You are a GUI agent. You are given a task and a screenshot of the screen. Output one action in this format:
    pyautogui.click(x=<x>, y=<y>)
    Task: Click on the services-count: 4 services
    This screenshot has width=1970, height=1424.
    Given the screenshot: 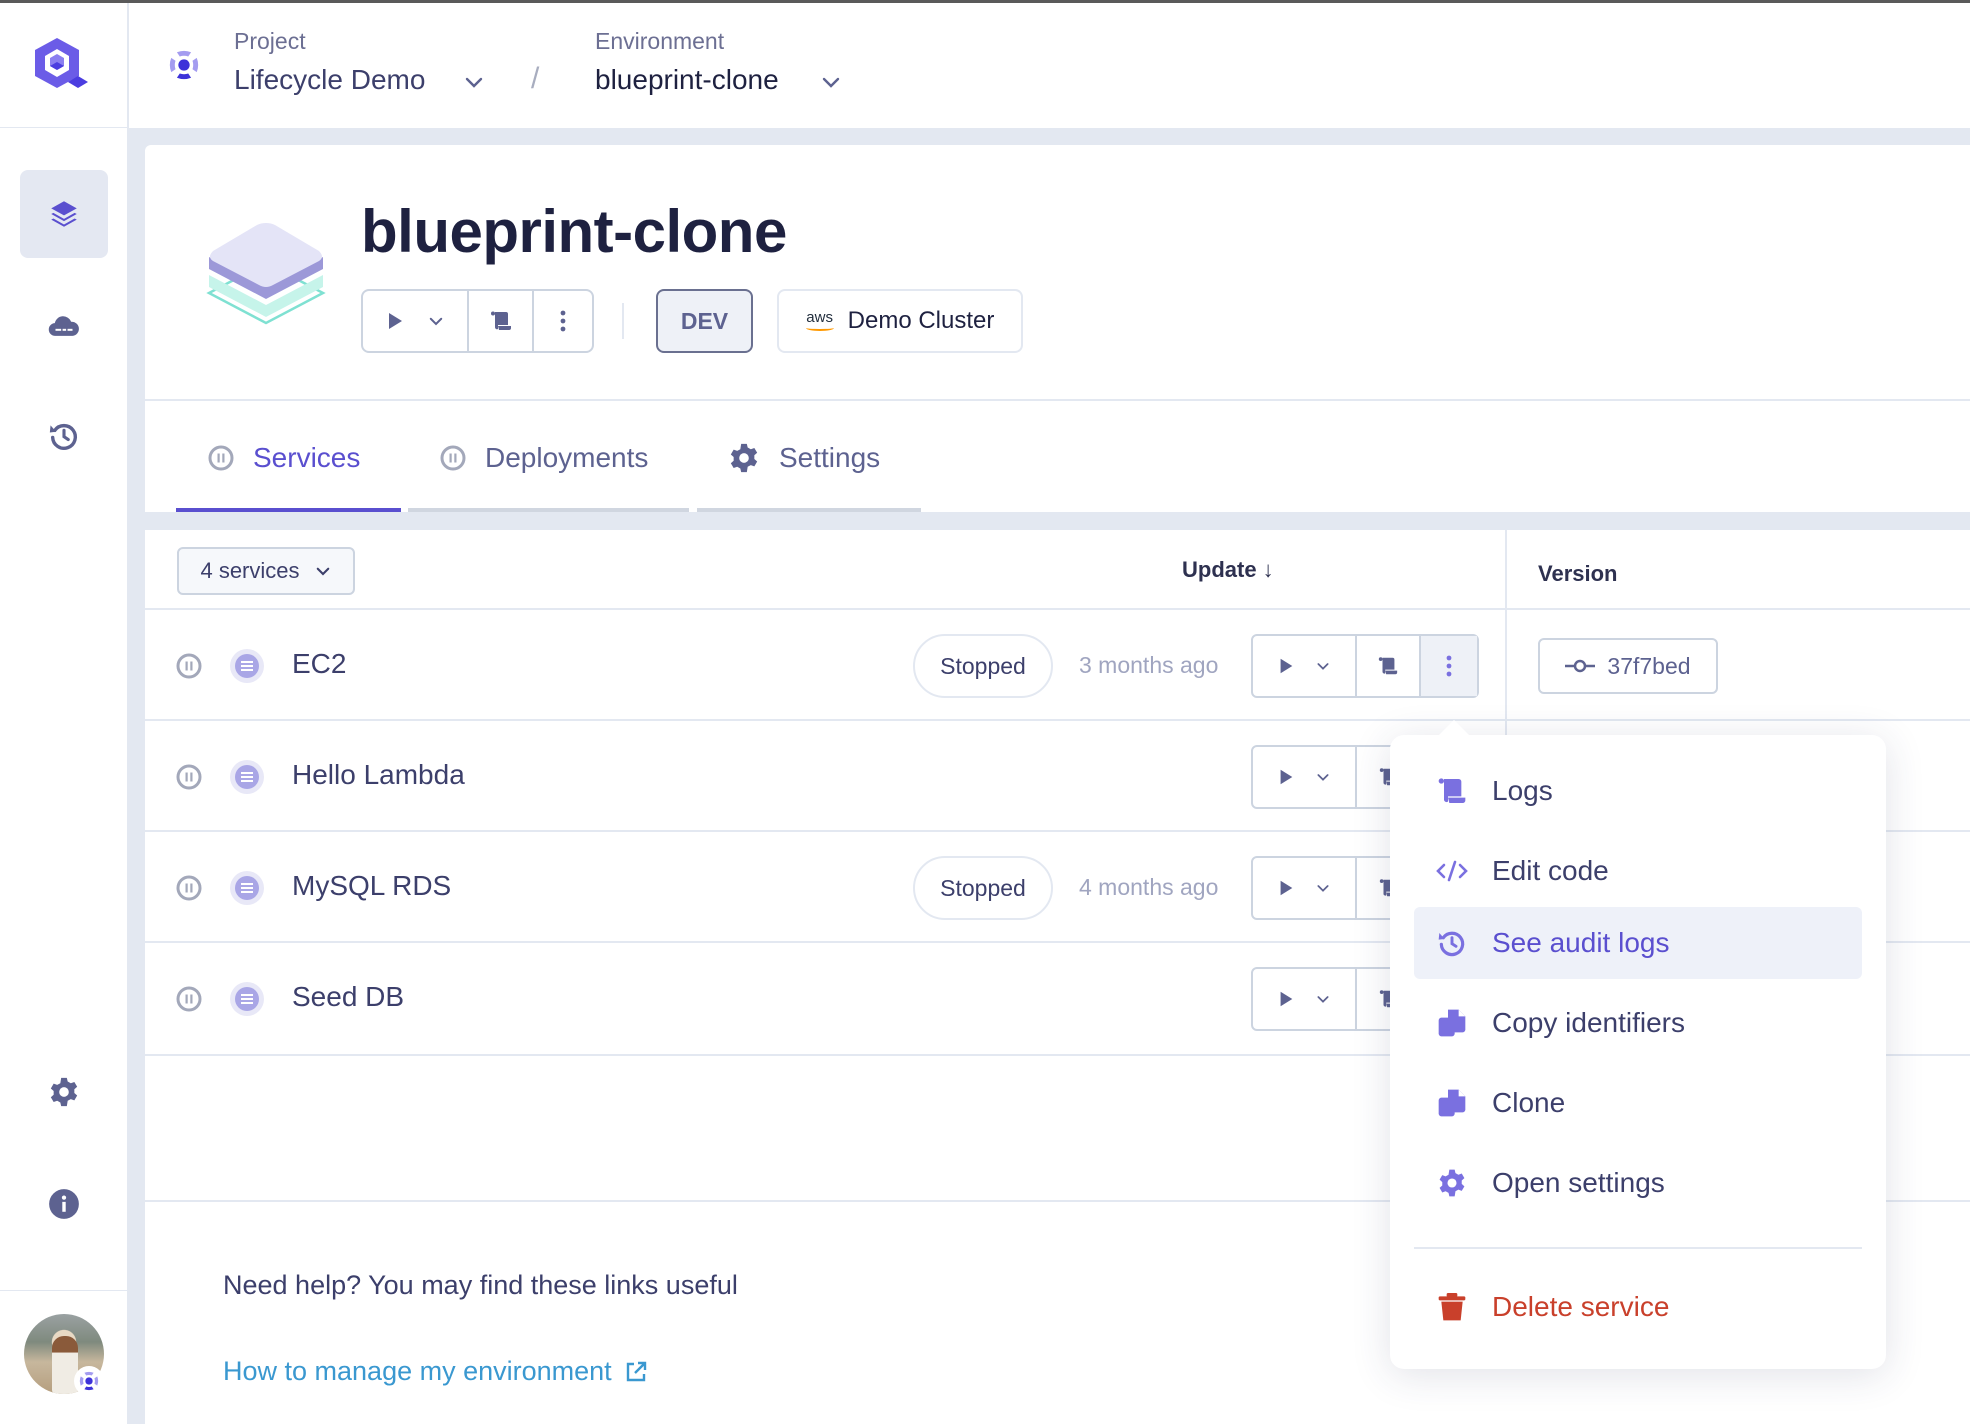 What is the action you would take?
    pyautogui.click(x=250, y=570)
    